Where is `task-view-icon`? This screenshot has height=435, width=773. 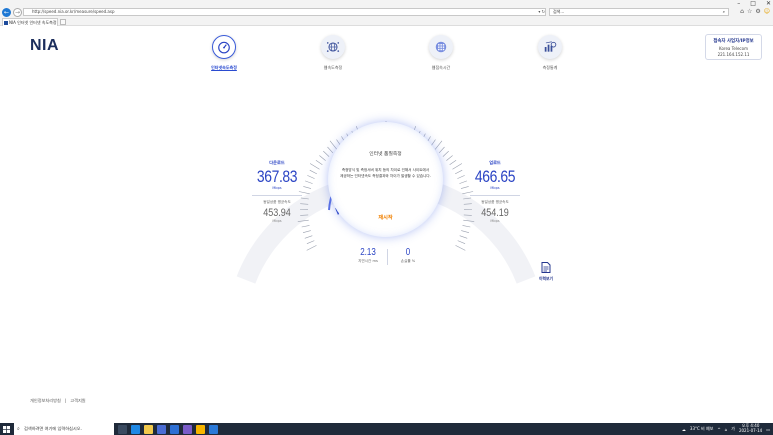
task-view-icon is located at coordinates (122, 429).